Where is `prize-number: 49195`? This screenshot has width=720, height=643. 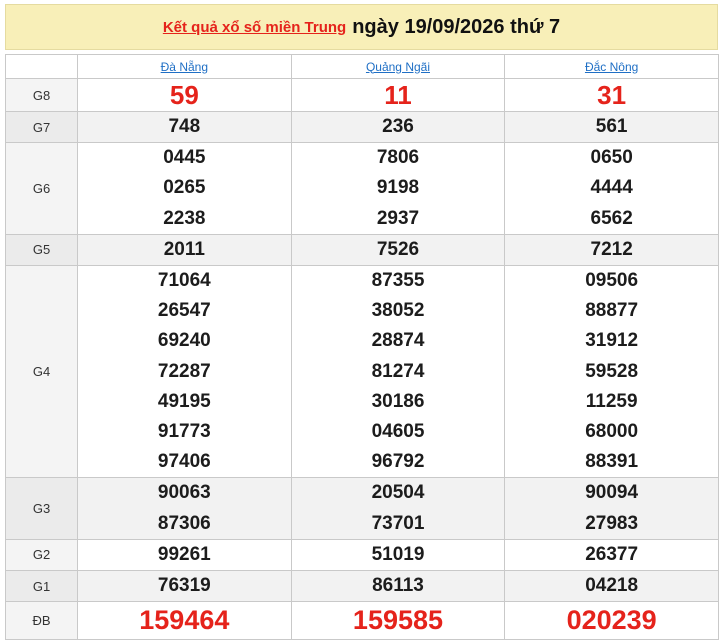 prize-number: 49195 is located at coordinates (184, 401).